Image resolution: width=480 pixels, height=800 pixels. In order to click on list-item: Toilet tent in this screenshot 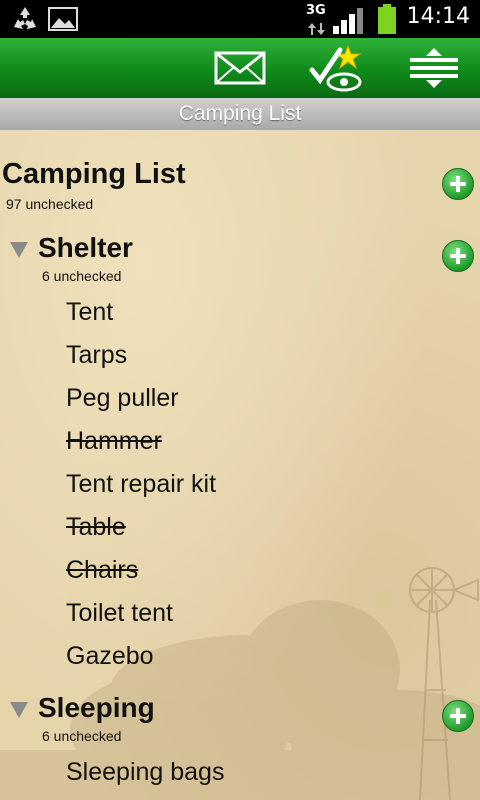, I will do `click(119, 613)`.